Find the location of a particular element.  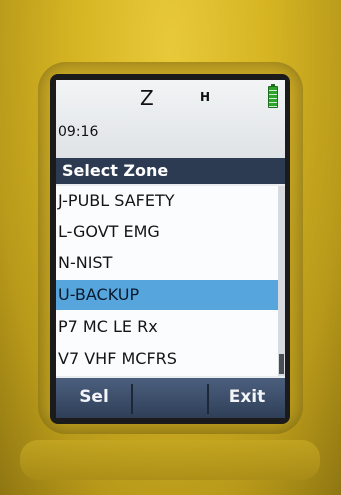

zone-indicator: Z is located at coordinates (147, 98).